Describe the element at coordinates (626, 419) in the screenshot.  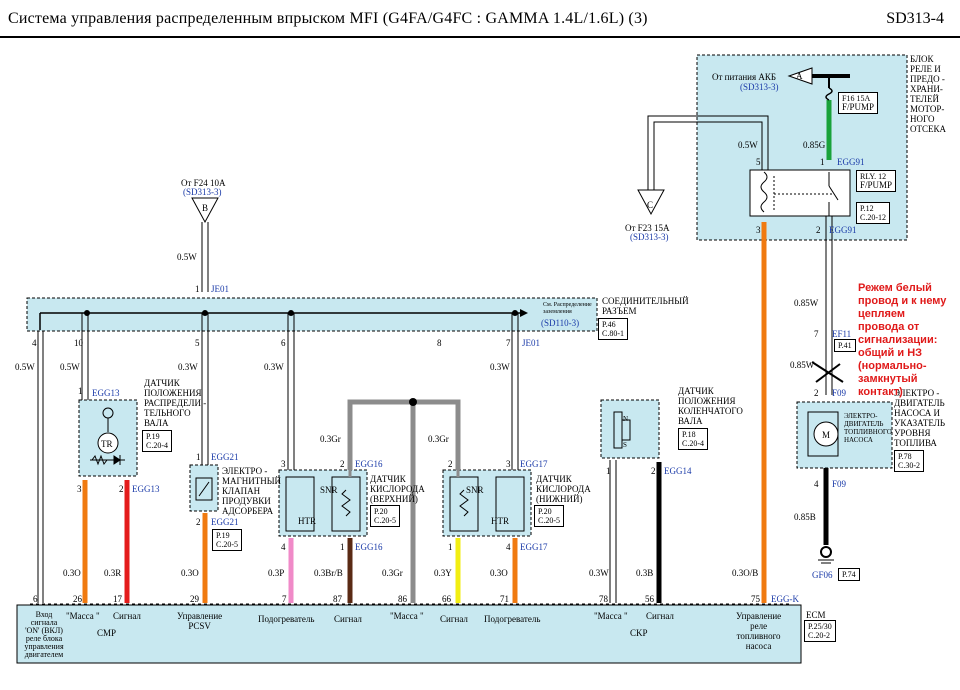
I see `ckp-n: N` at that location.